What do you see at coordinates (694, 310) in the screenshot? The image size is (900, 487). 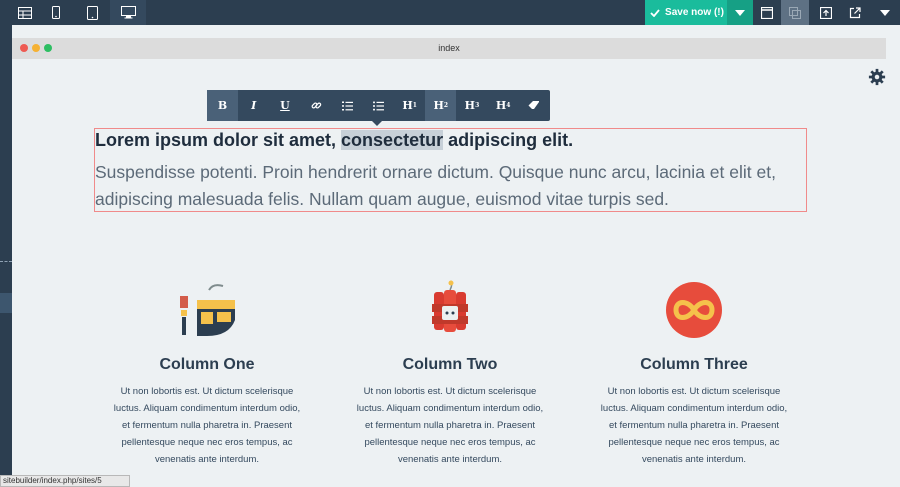 I see `infinity-icon` at bounding box center [694, 310].